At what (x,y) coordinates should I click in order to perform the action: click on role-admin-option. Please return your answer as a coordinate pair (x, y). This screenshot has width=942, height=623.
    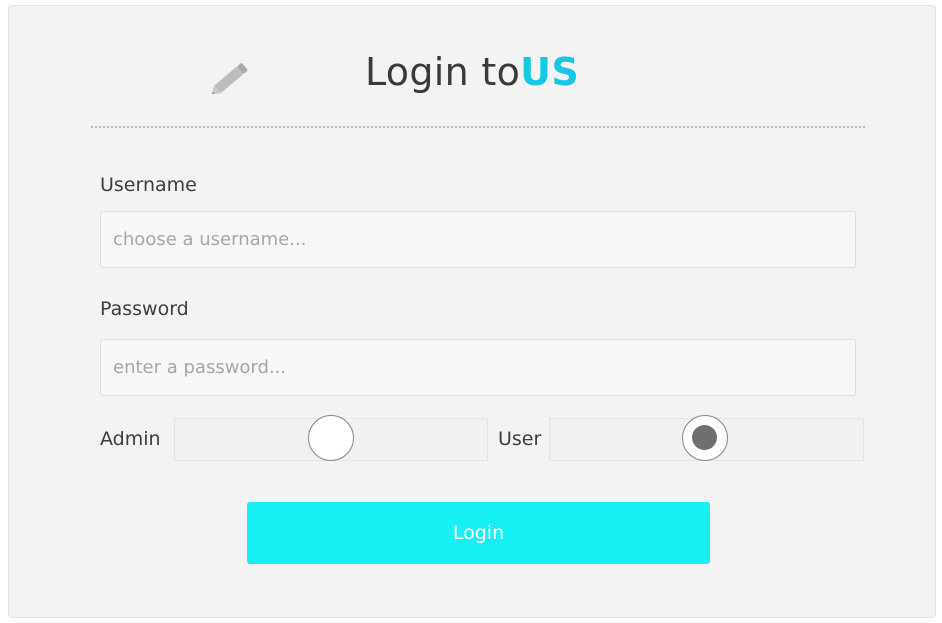
    Looking at the image, I should click on (331, 438).